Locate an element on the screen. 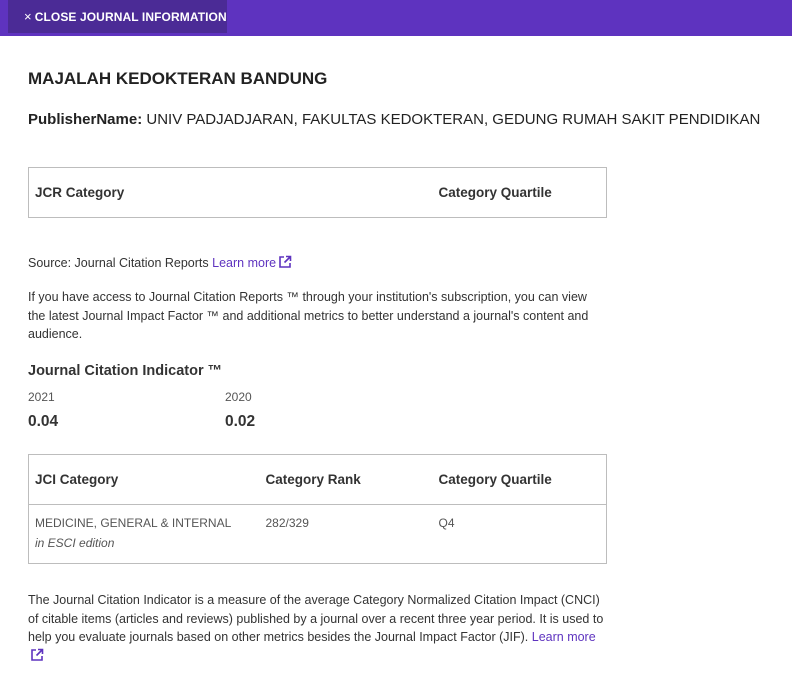 The height and width of the screenshot is (686, 792). jci-category-header: JCI Category is located at coordinates (77, 479).